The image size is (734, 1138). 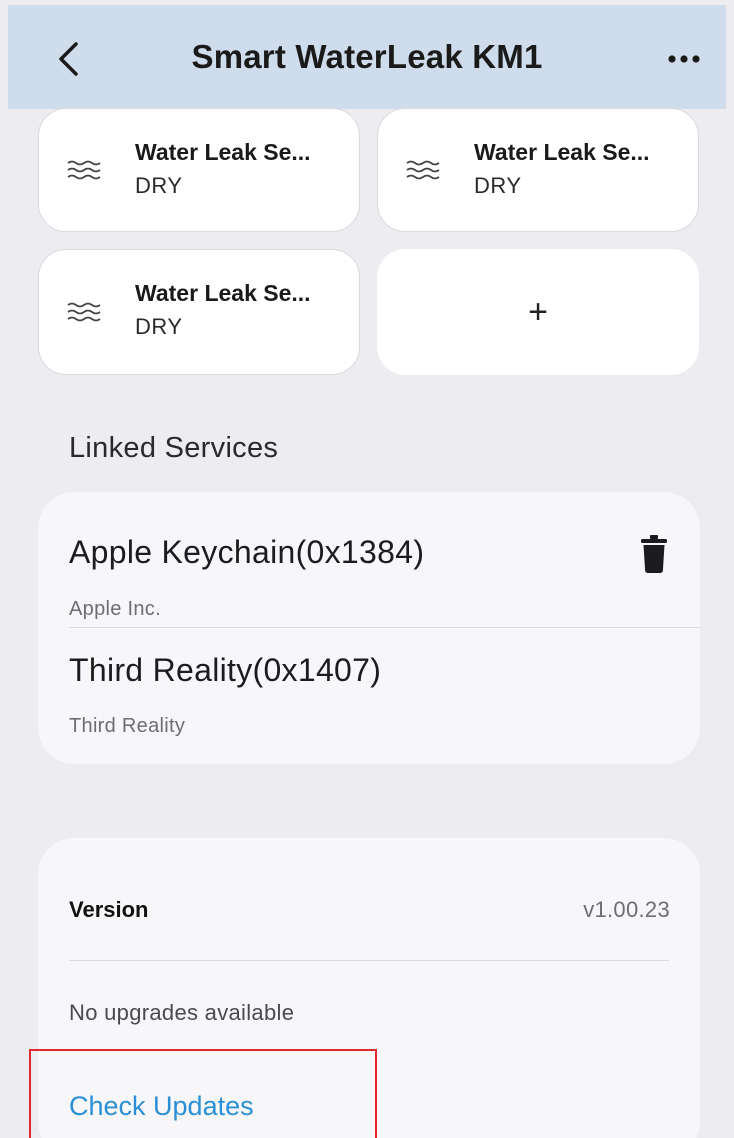 I want to click on page-title: Smart WaterLeak KM1, so click(x=367, y=56).